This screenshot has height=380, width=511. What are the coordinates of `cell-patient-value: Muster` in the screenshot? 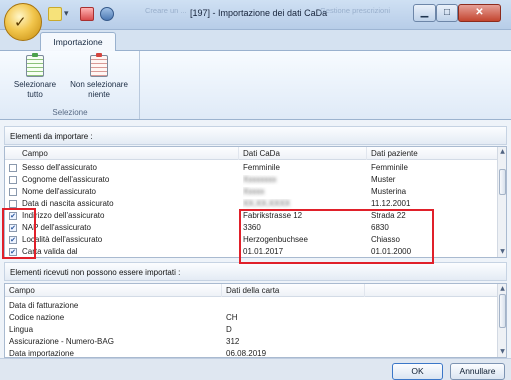 It's located at (383, 179).